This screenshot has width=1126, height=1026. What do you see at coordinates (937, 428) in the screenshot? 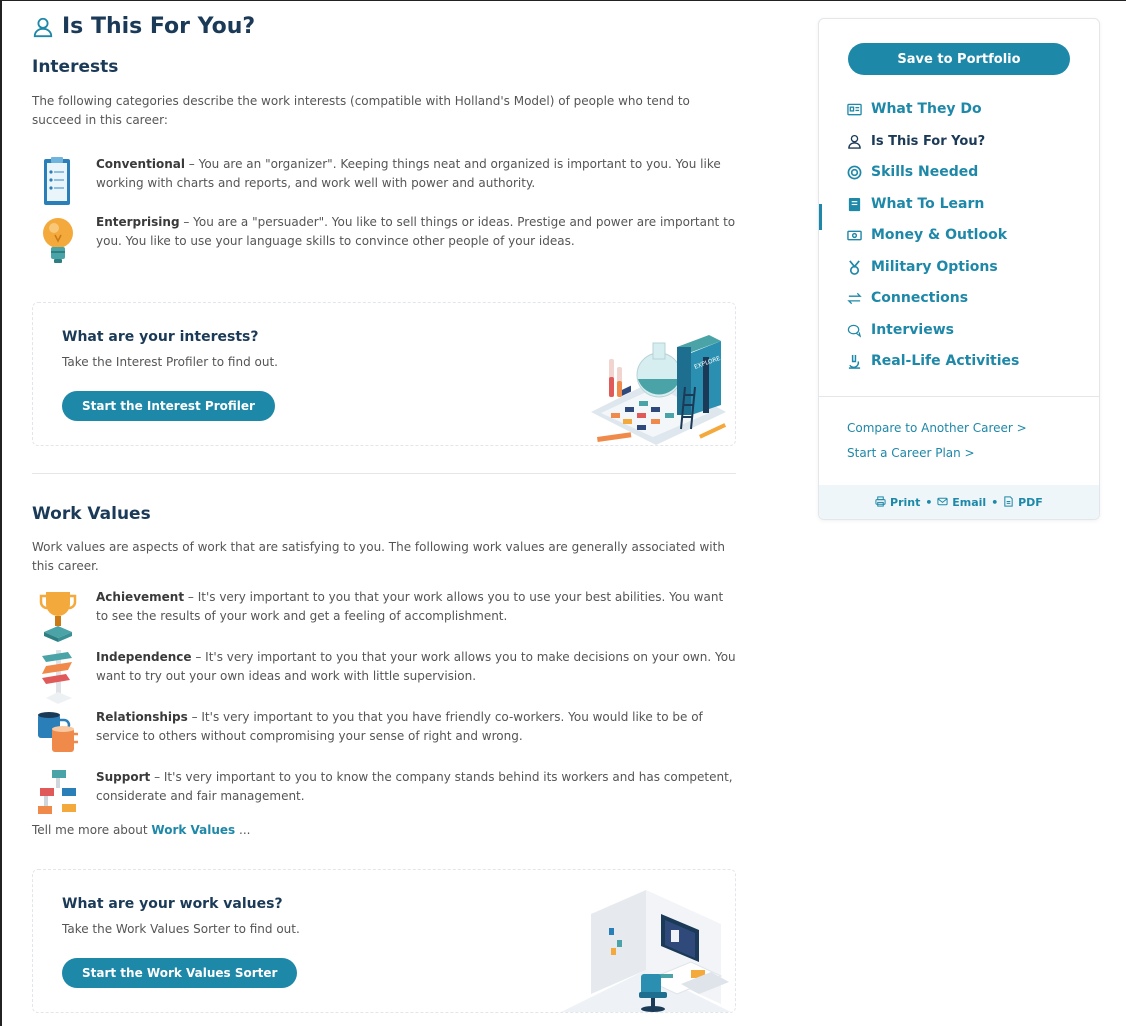
I see `compare-career-link: Compare to Another Career >` at bounding box center [937, 428].